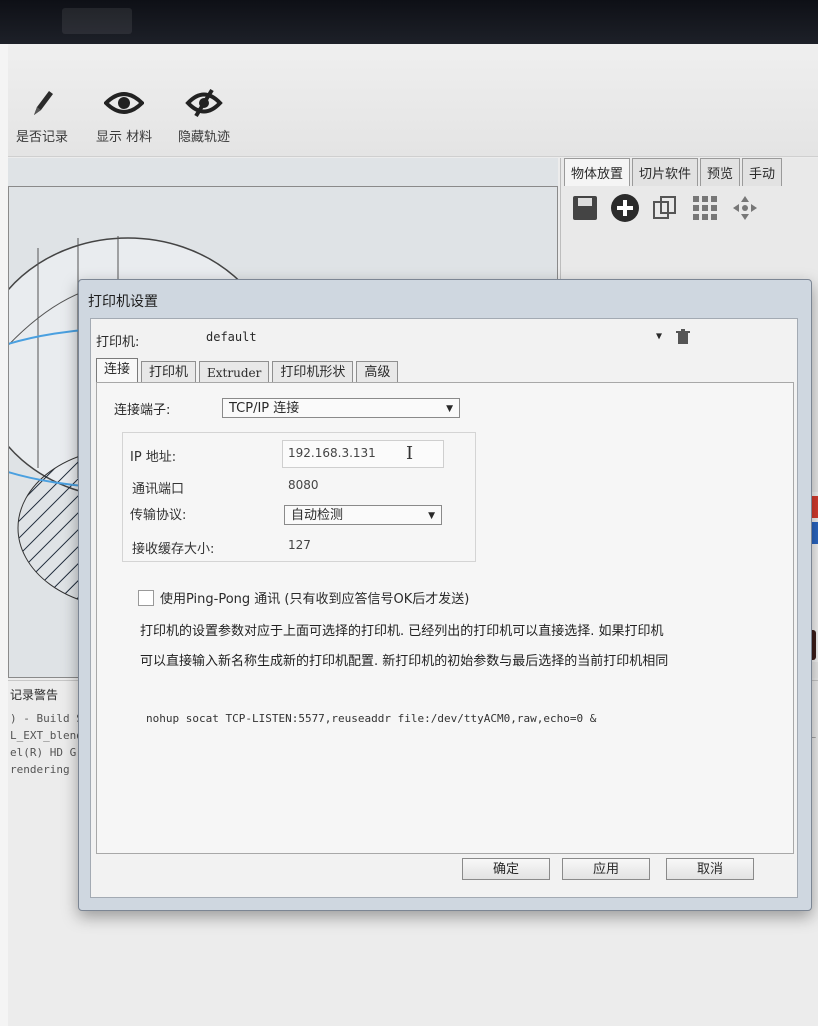  I want to click on tab-advanced: 高级, so click(377, 372).